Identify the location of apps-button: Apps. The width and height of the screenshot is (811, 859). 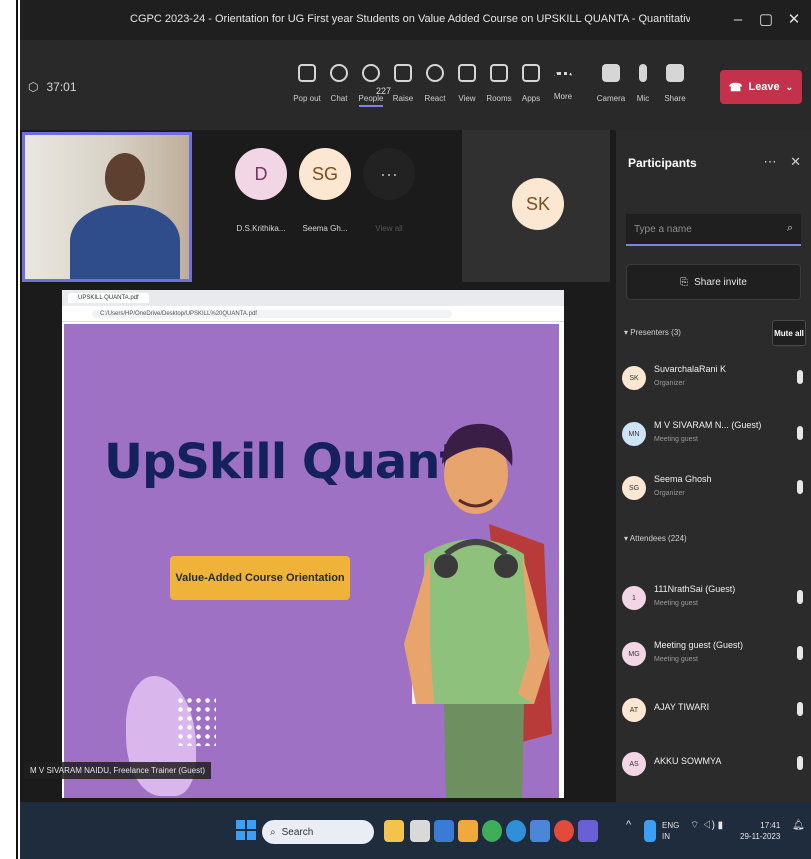
(531, 85).